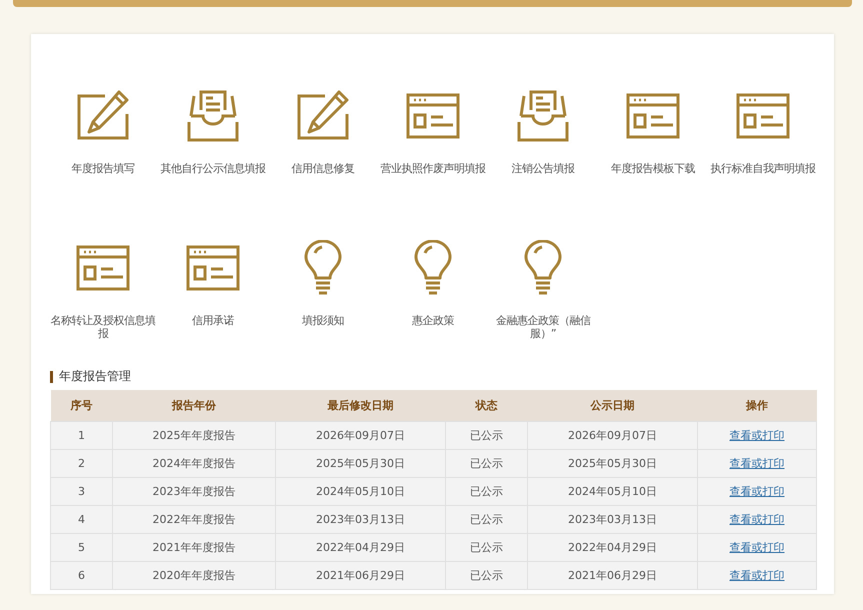 The image size is (863, 610). What do you see at coordinates (194, 520) in the screenshot?
I see `table-cell: 2022年年度报告` at bounding box center [194, 520].